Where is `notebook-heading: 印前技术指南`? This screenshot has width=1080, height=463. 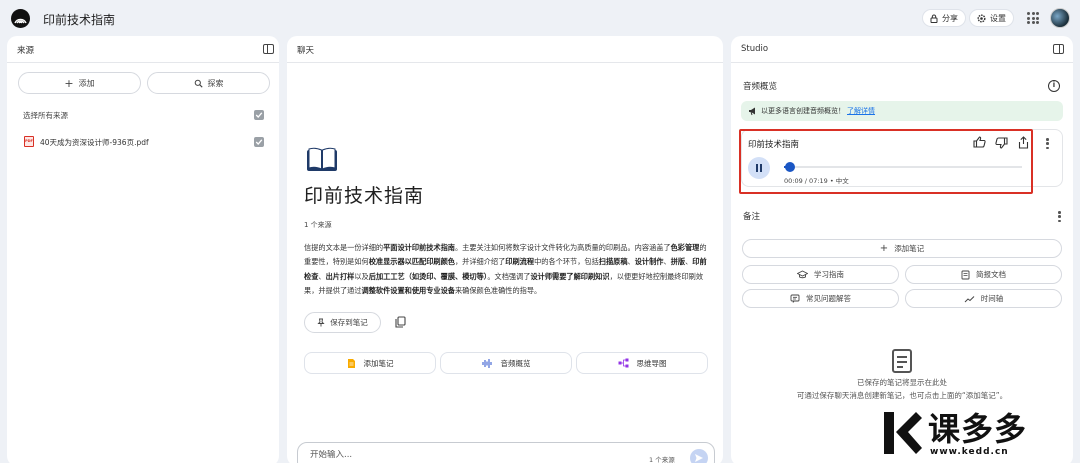 notebook-heading: 印前技术指南 is located at coordinates (364, 196).